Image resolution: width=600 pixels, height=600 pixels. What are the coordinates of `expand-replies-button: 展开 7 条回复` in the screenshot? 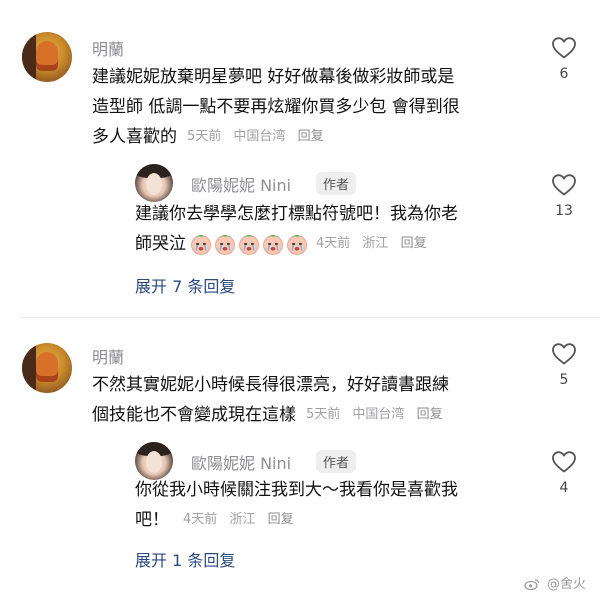 It's located at (185, 285).